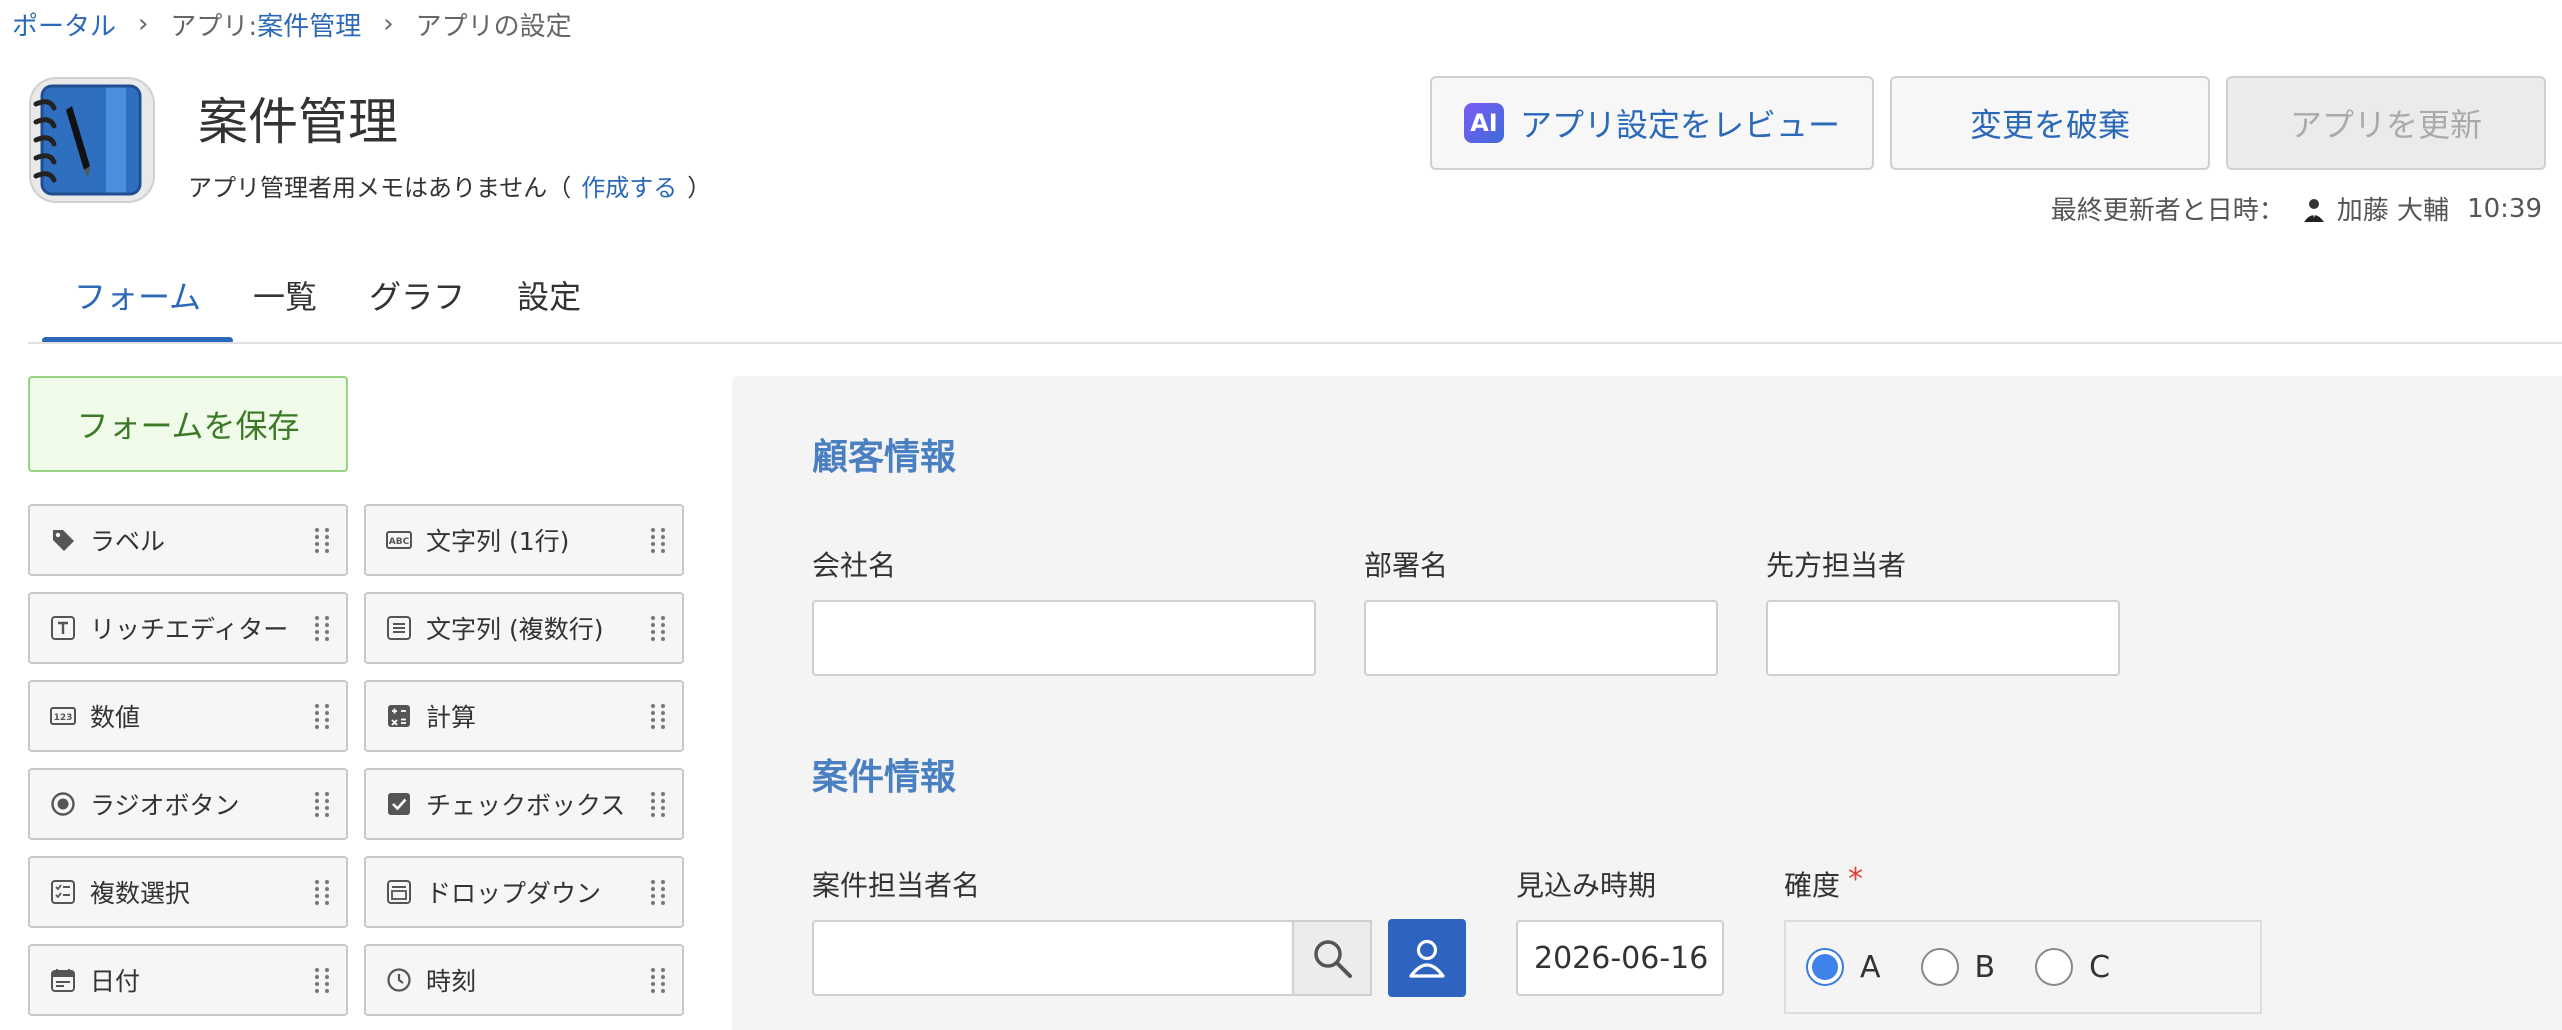 This screenshot has width=2562, height=1030. Describe the element at coordinates (1824, 883) in the screenshot. I see `certainty-label-wrap: 確度 *` at that location.